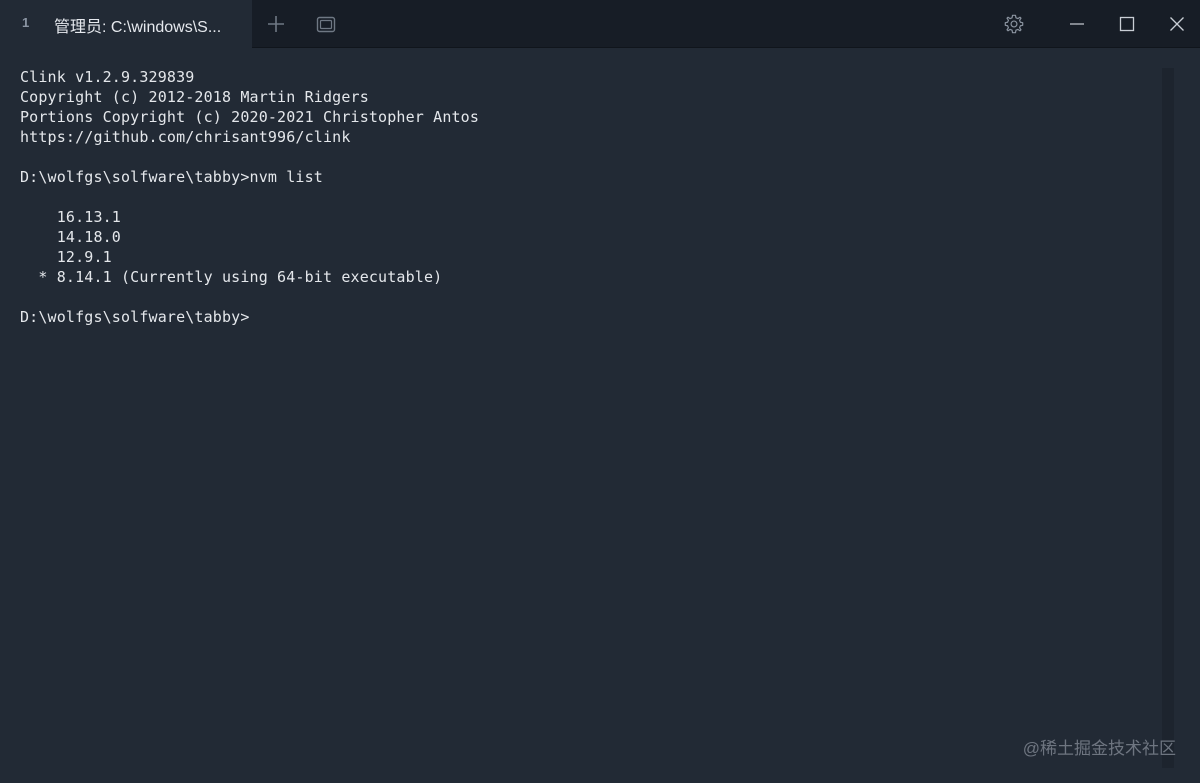 The image size is (1200, 783). I want to click on settings-button, so click(1014, 24).